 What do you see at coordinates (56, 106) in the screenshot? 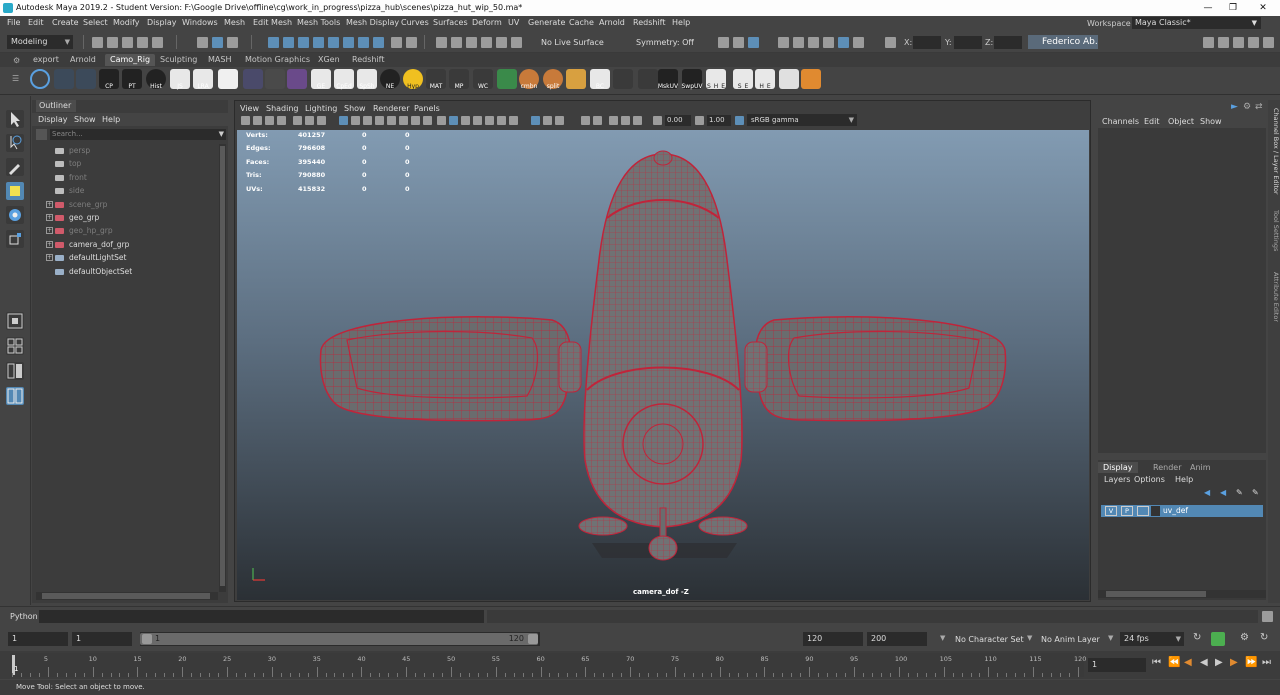
I see `outliner-tab: Outliner` at bounding box center [56, 106].